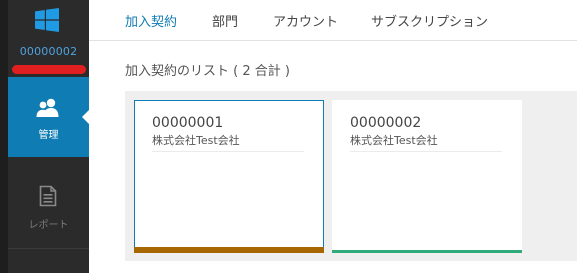 Image resolution: width=577 pixels, height=273 pixels. I want to click on tab-divider, so click(333, 40).